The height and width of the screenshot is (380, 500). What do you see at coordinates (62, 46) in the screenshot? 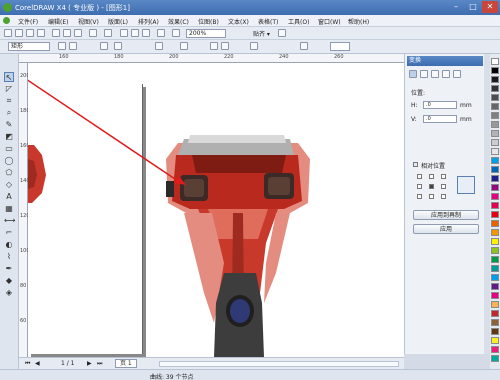
I see `add-preset-icon` at bounding box center [62, 46].